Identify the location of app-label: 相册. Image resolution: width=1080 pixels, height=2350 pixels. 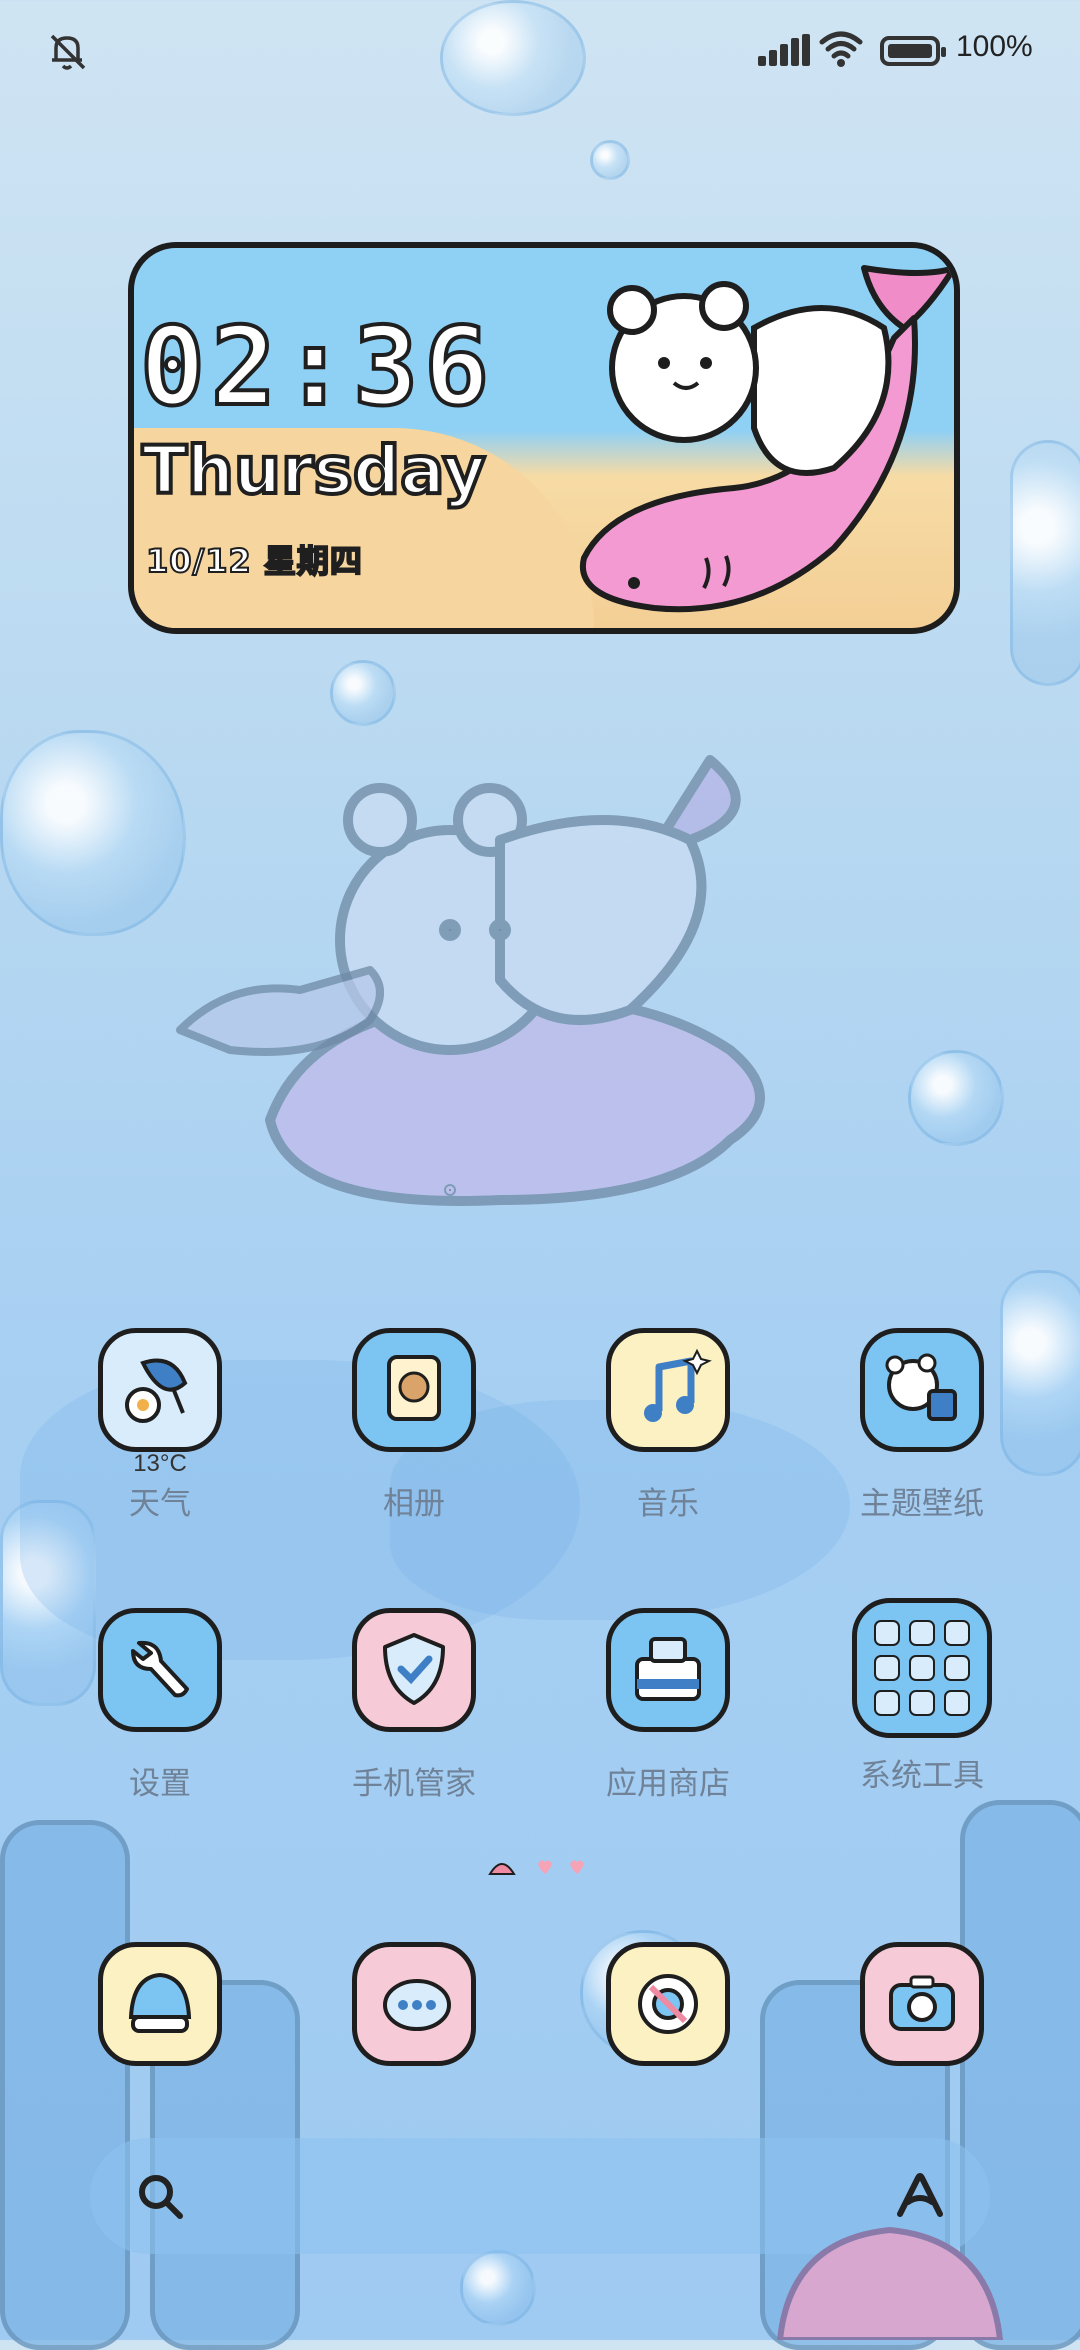
(414, 1504).